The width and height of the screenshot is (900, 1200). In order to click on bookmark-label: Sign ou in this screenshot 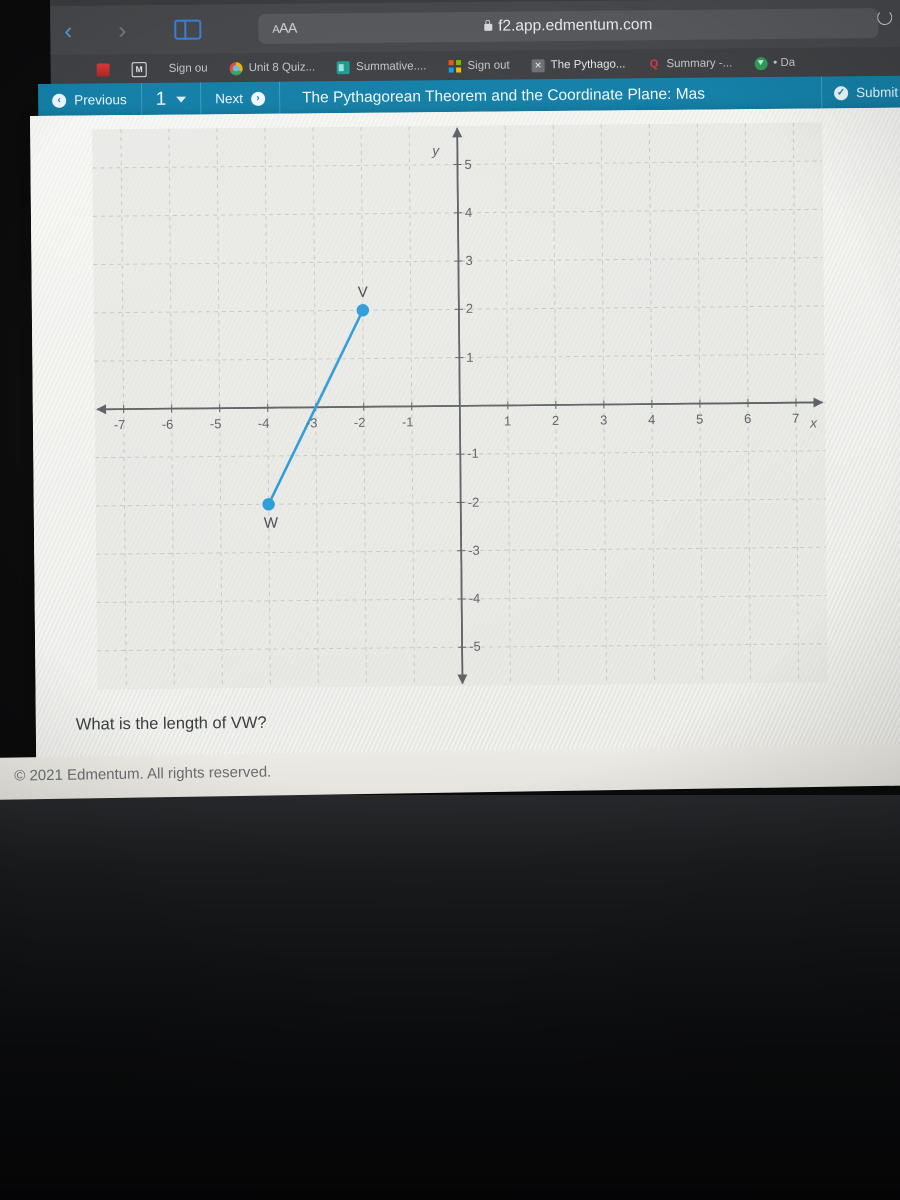, I will do `click(188, 68)`.